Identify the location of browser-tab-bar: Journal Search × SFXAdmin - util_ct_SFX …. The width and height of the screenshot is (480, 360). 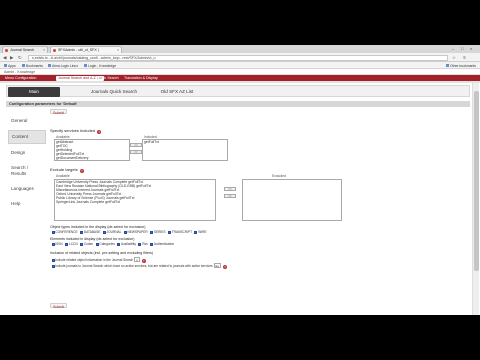
(240, 49).